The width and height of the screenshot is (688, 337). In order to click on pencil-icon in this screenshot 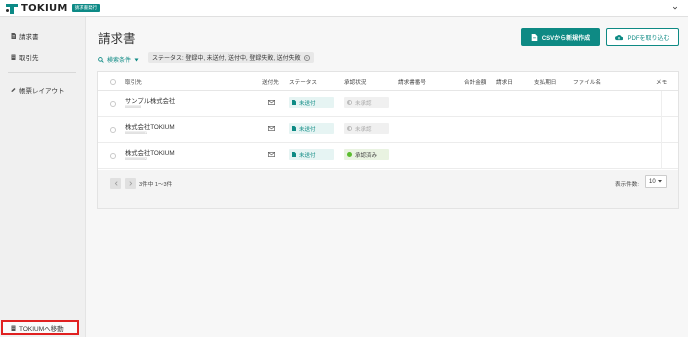, I will do `click(13, 90)`.